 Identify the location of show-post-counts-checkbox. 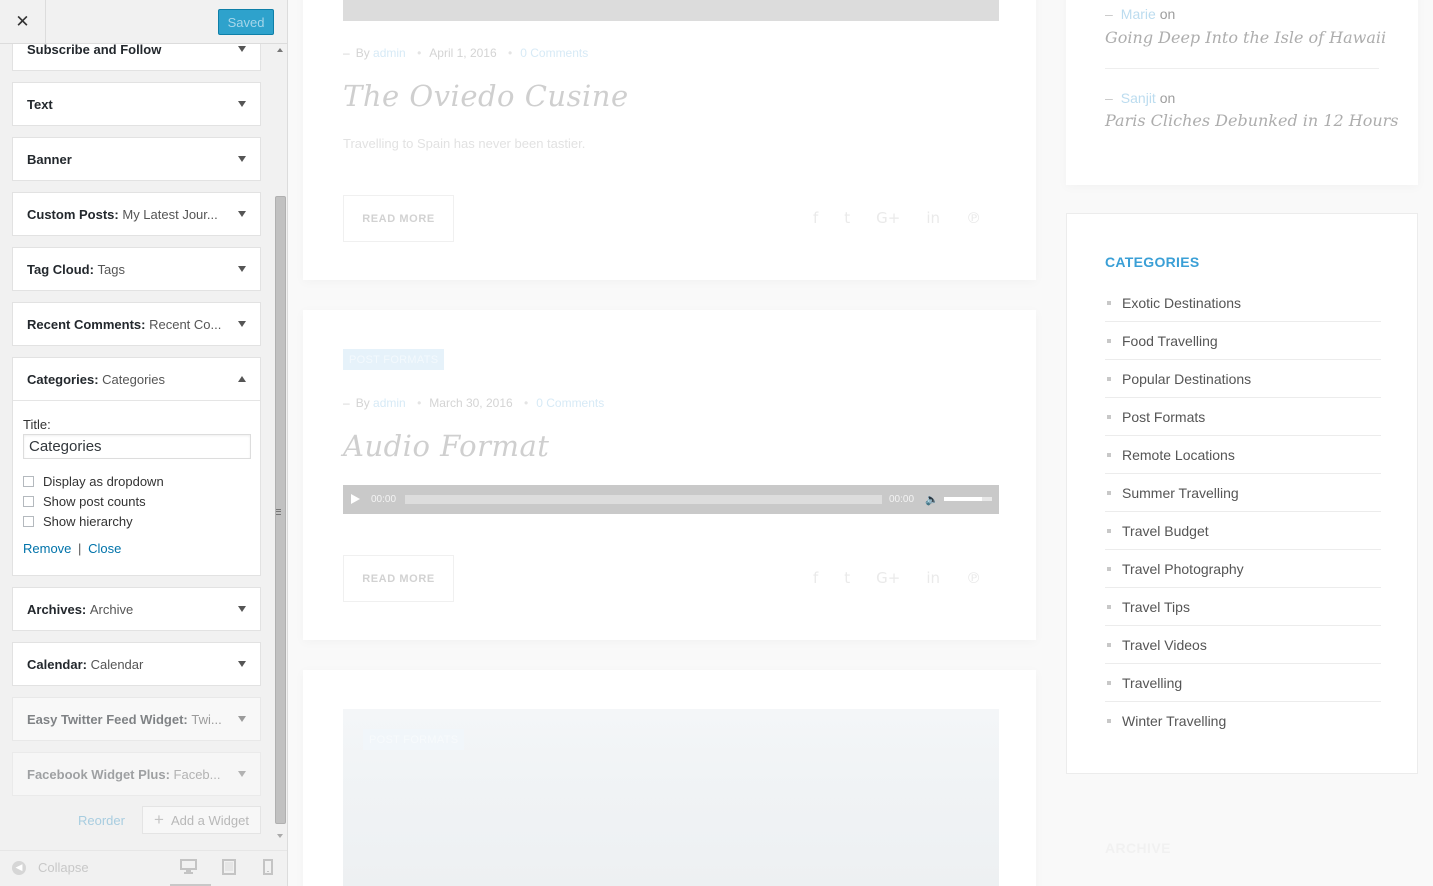
(28, 501).